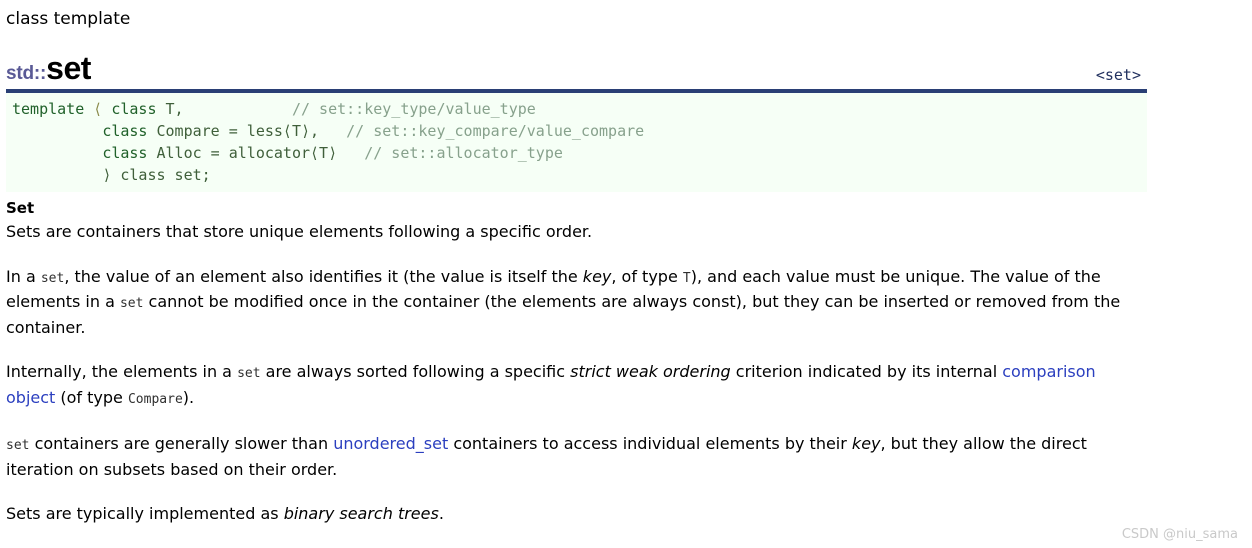  Describe the element at coordinates (495, 131) in the screenshot. I see `code-comment-2: // set::key_compare/value_compare` at that location.